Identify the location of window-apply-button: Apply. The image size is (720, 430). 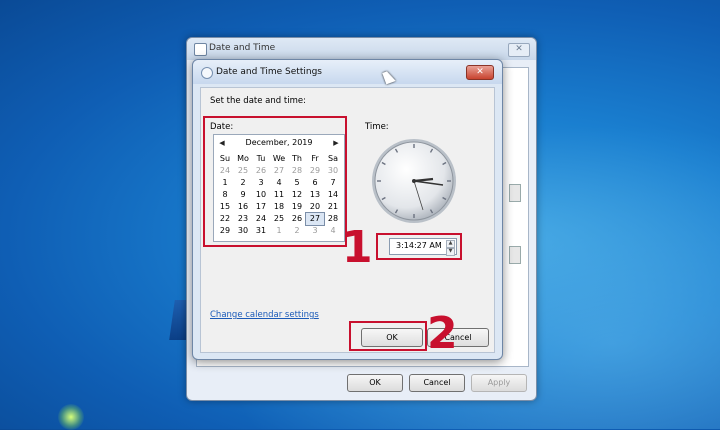
(499, 383).